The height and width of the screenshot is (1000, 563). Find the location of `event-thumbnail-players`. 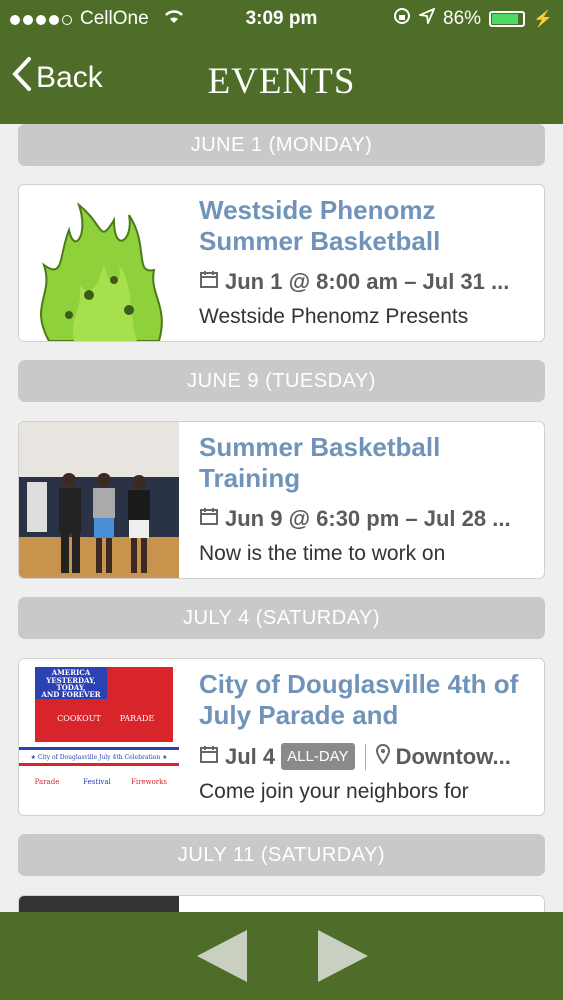

event-thumbnail-players is located at coordinates (99, 500).